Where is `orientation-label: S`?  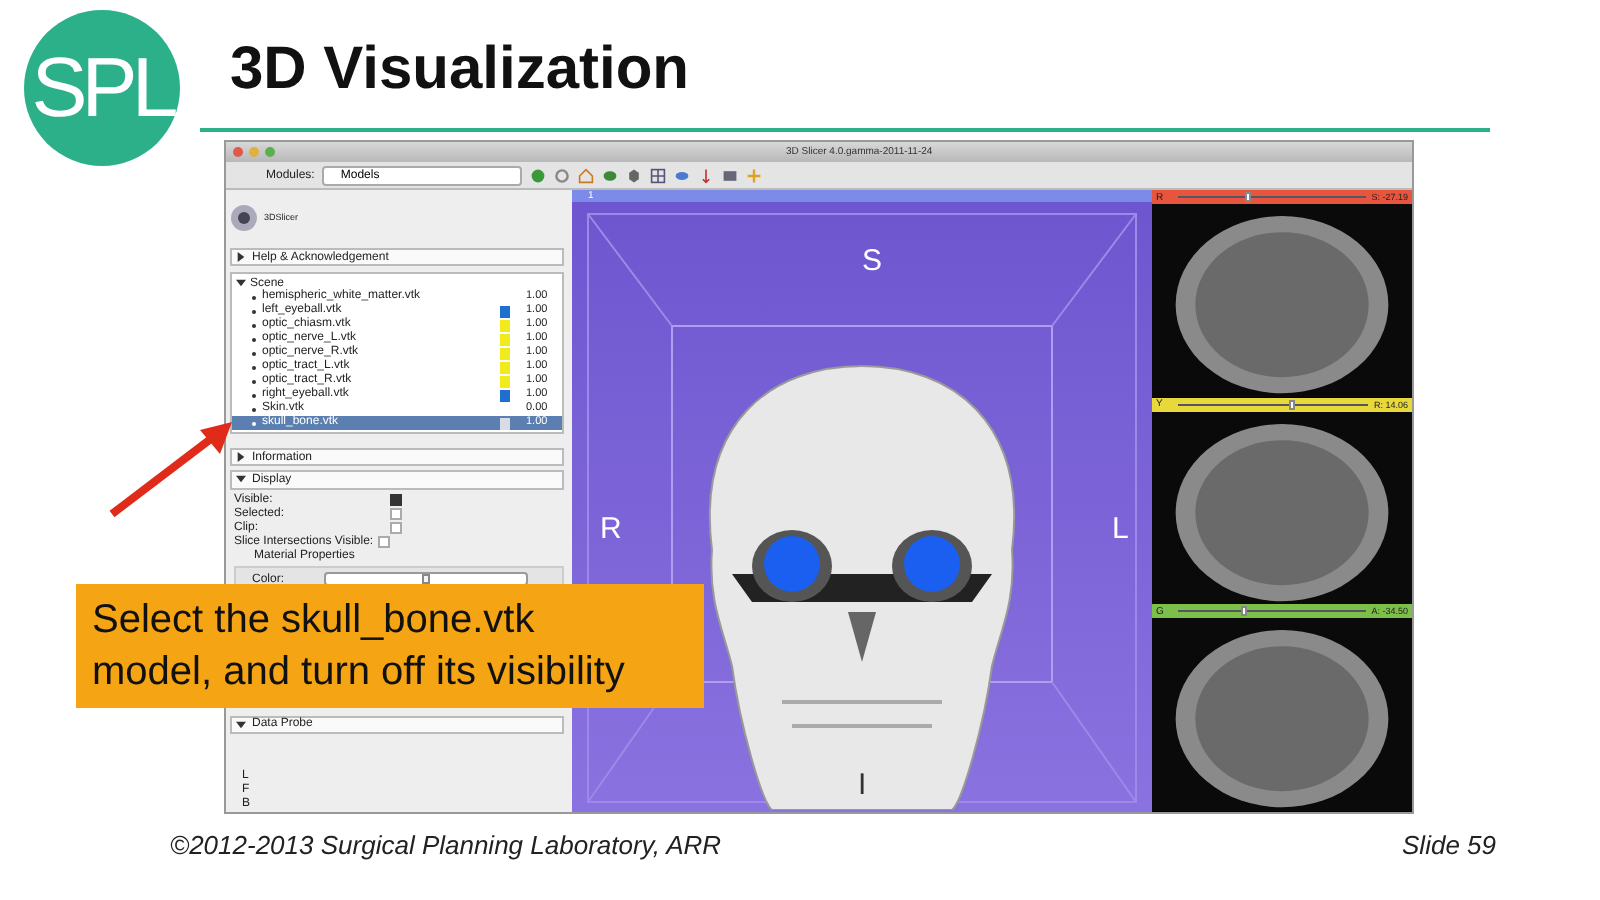 orientation-label: S is located at coordinates (872, 261).